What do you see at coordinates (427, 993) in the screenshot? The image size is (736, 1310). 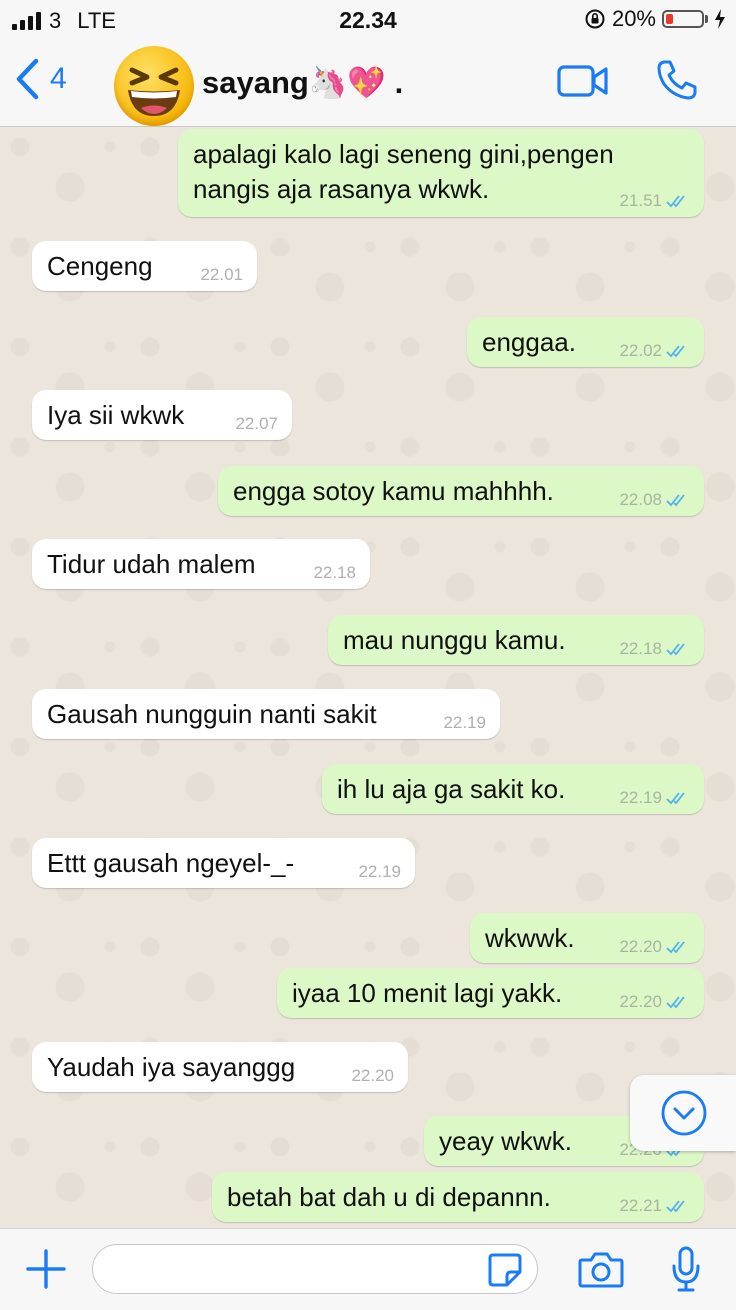 I see `message-text: iyaa 10 menit lagi yakk.` at bounding box center [427, 993].